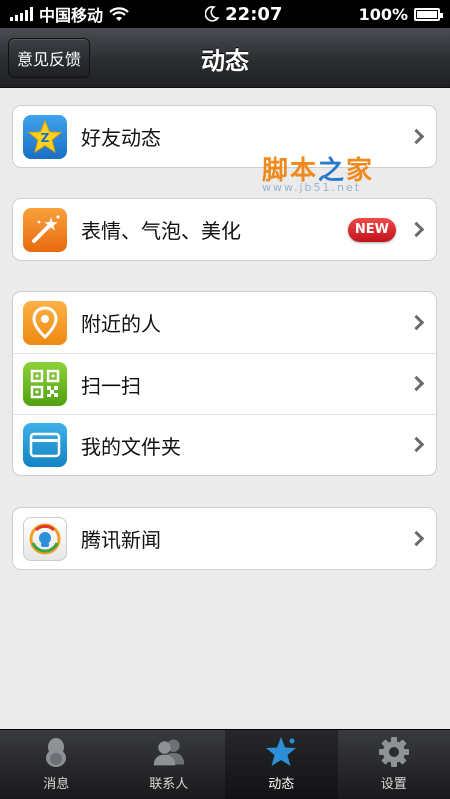  What do you see at coordinates (394, 752) in the screenshot?
I see `gear-icon` at bounding box center [394, 752].